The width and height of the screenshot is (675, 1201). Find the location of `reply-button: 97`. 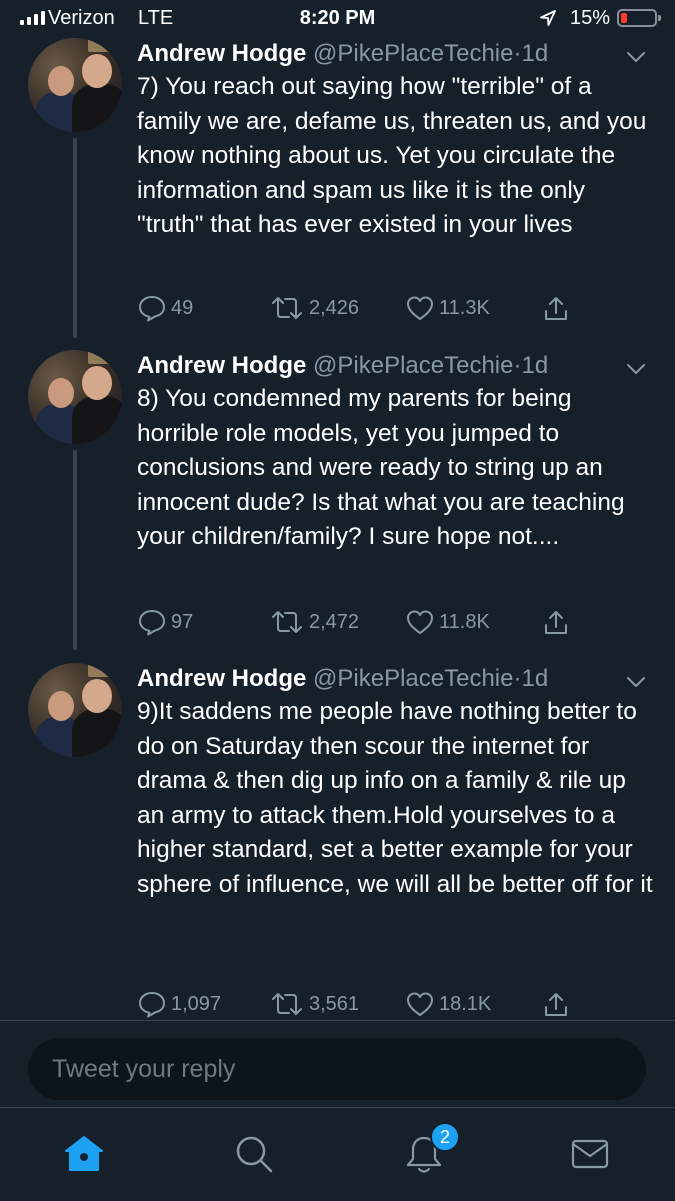

reply-button: 97 is located at coordinates (165, 622).